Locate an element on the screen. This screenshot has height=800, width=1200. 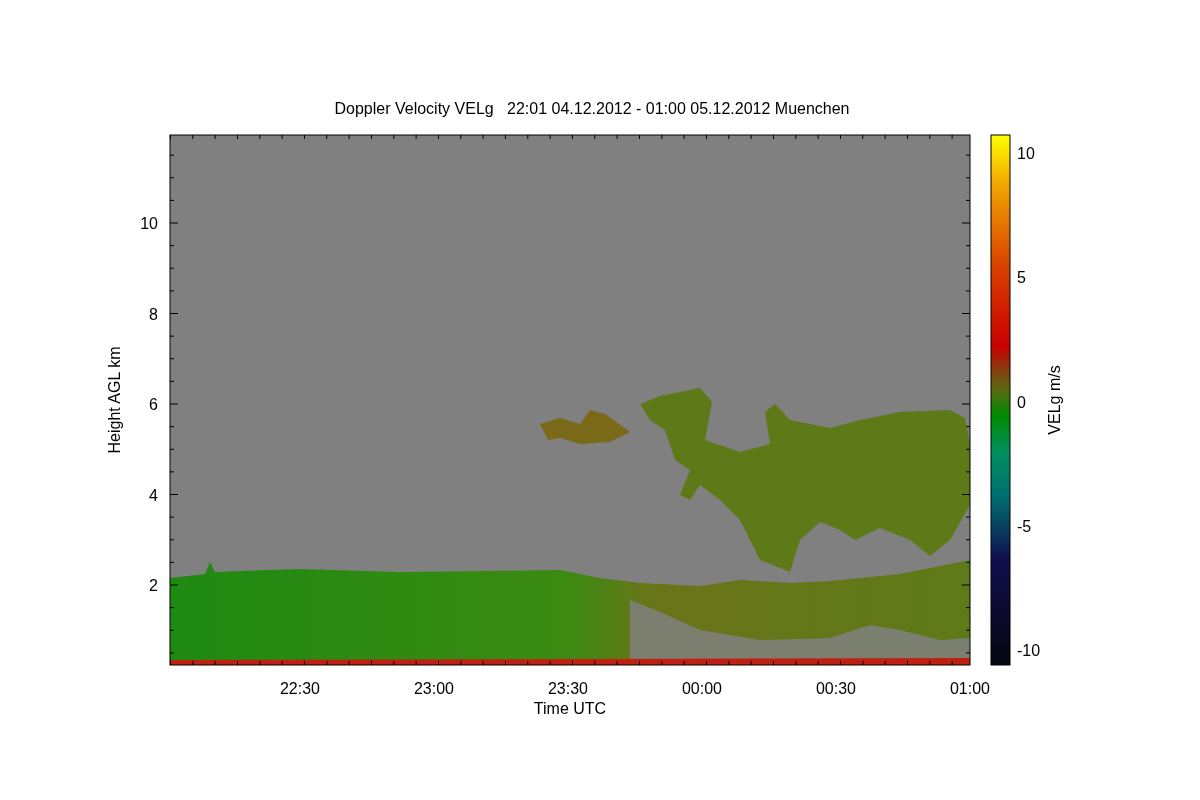
colorbar-tick-label: 0 is located at coordinates (1021, 402).